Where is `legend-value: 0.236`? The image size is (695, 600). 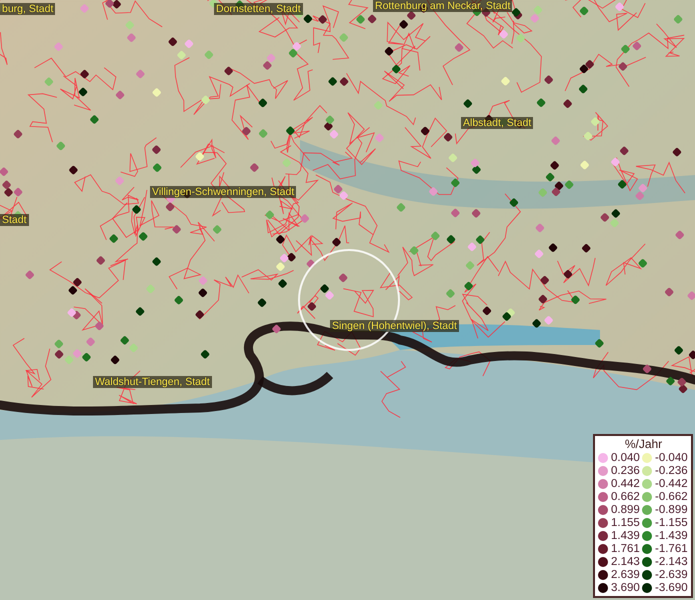
legend-value: 0.236 is located at coordinates (625, 470).